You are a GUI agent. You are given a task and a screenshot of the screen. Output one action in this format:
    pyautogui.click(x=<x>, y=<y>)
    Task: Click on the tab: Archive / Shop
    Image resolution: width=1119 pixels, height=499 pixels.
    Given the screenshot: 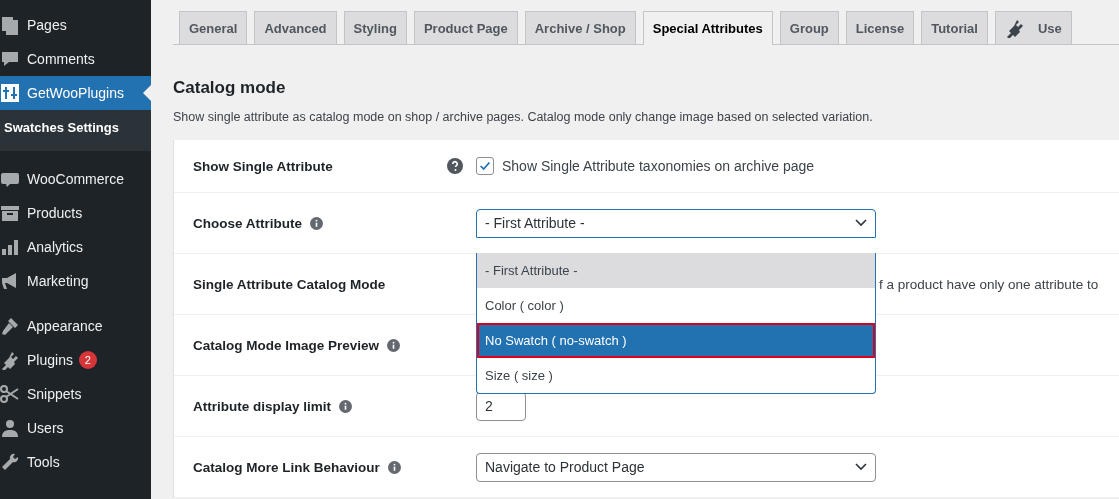 What is the action you would take?
    pyautogui.click(x=580, y=27)
    